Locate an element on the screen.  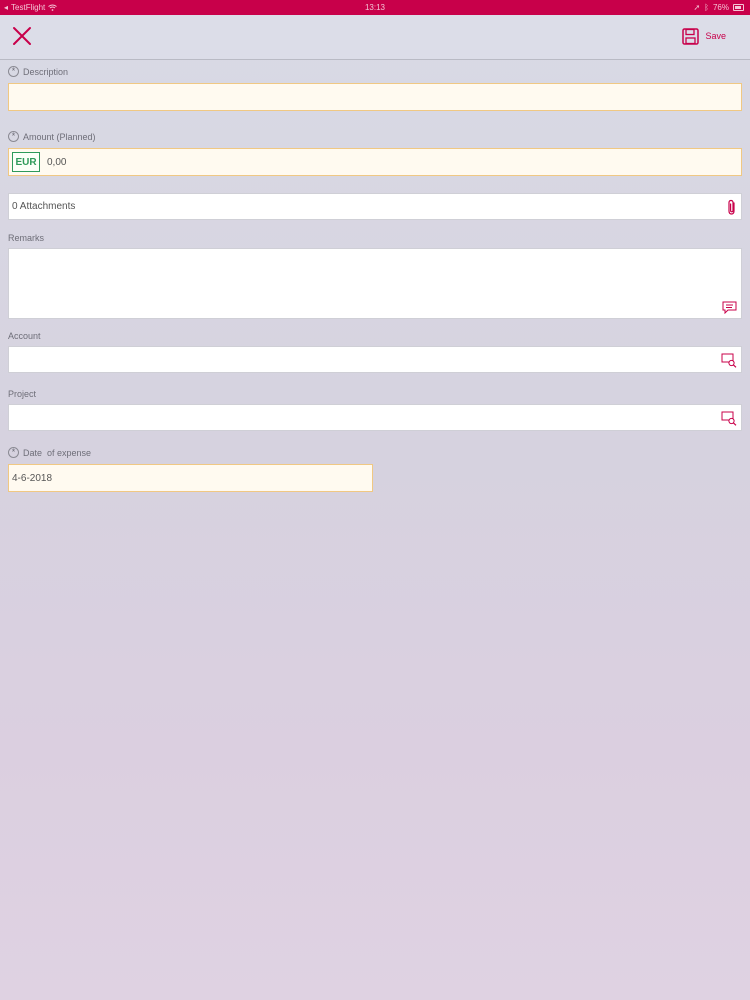
amount-label-text: Amount (Planned) is located at coordinates (59, 136).